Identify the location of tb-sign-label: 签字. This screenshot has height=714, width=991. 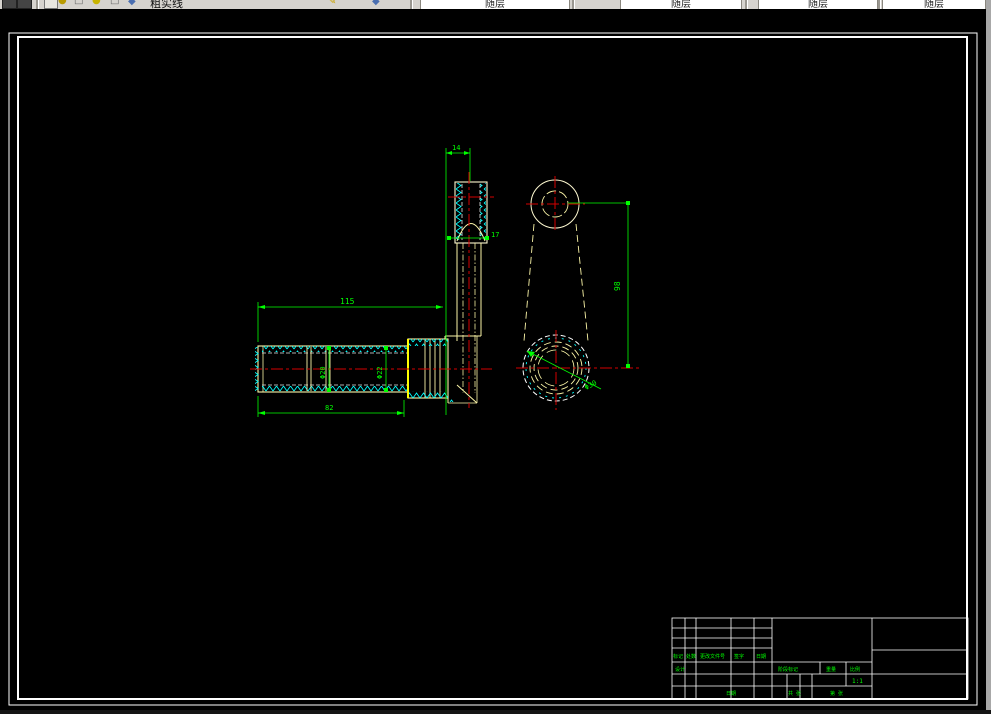
(739, 656).